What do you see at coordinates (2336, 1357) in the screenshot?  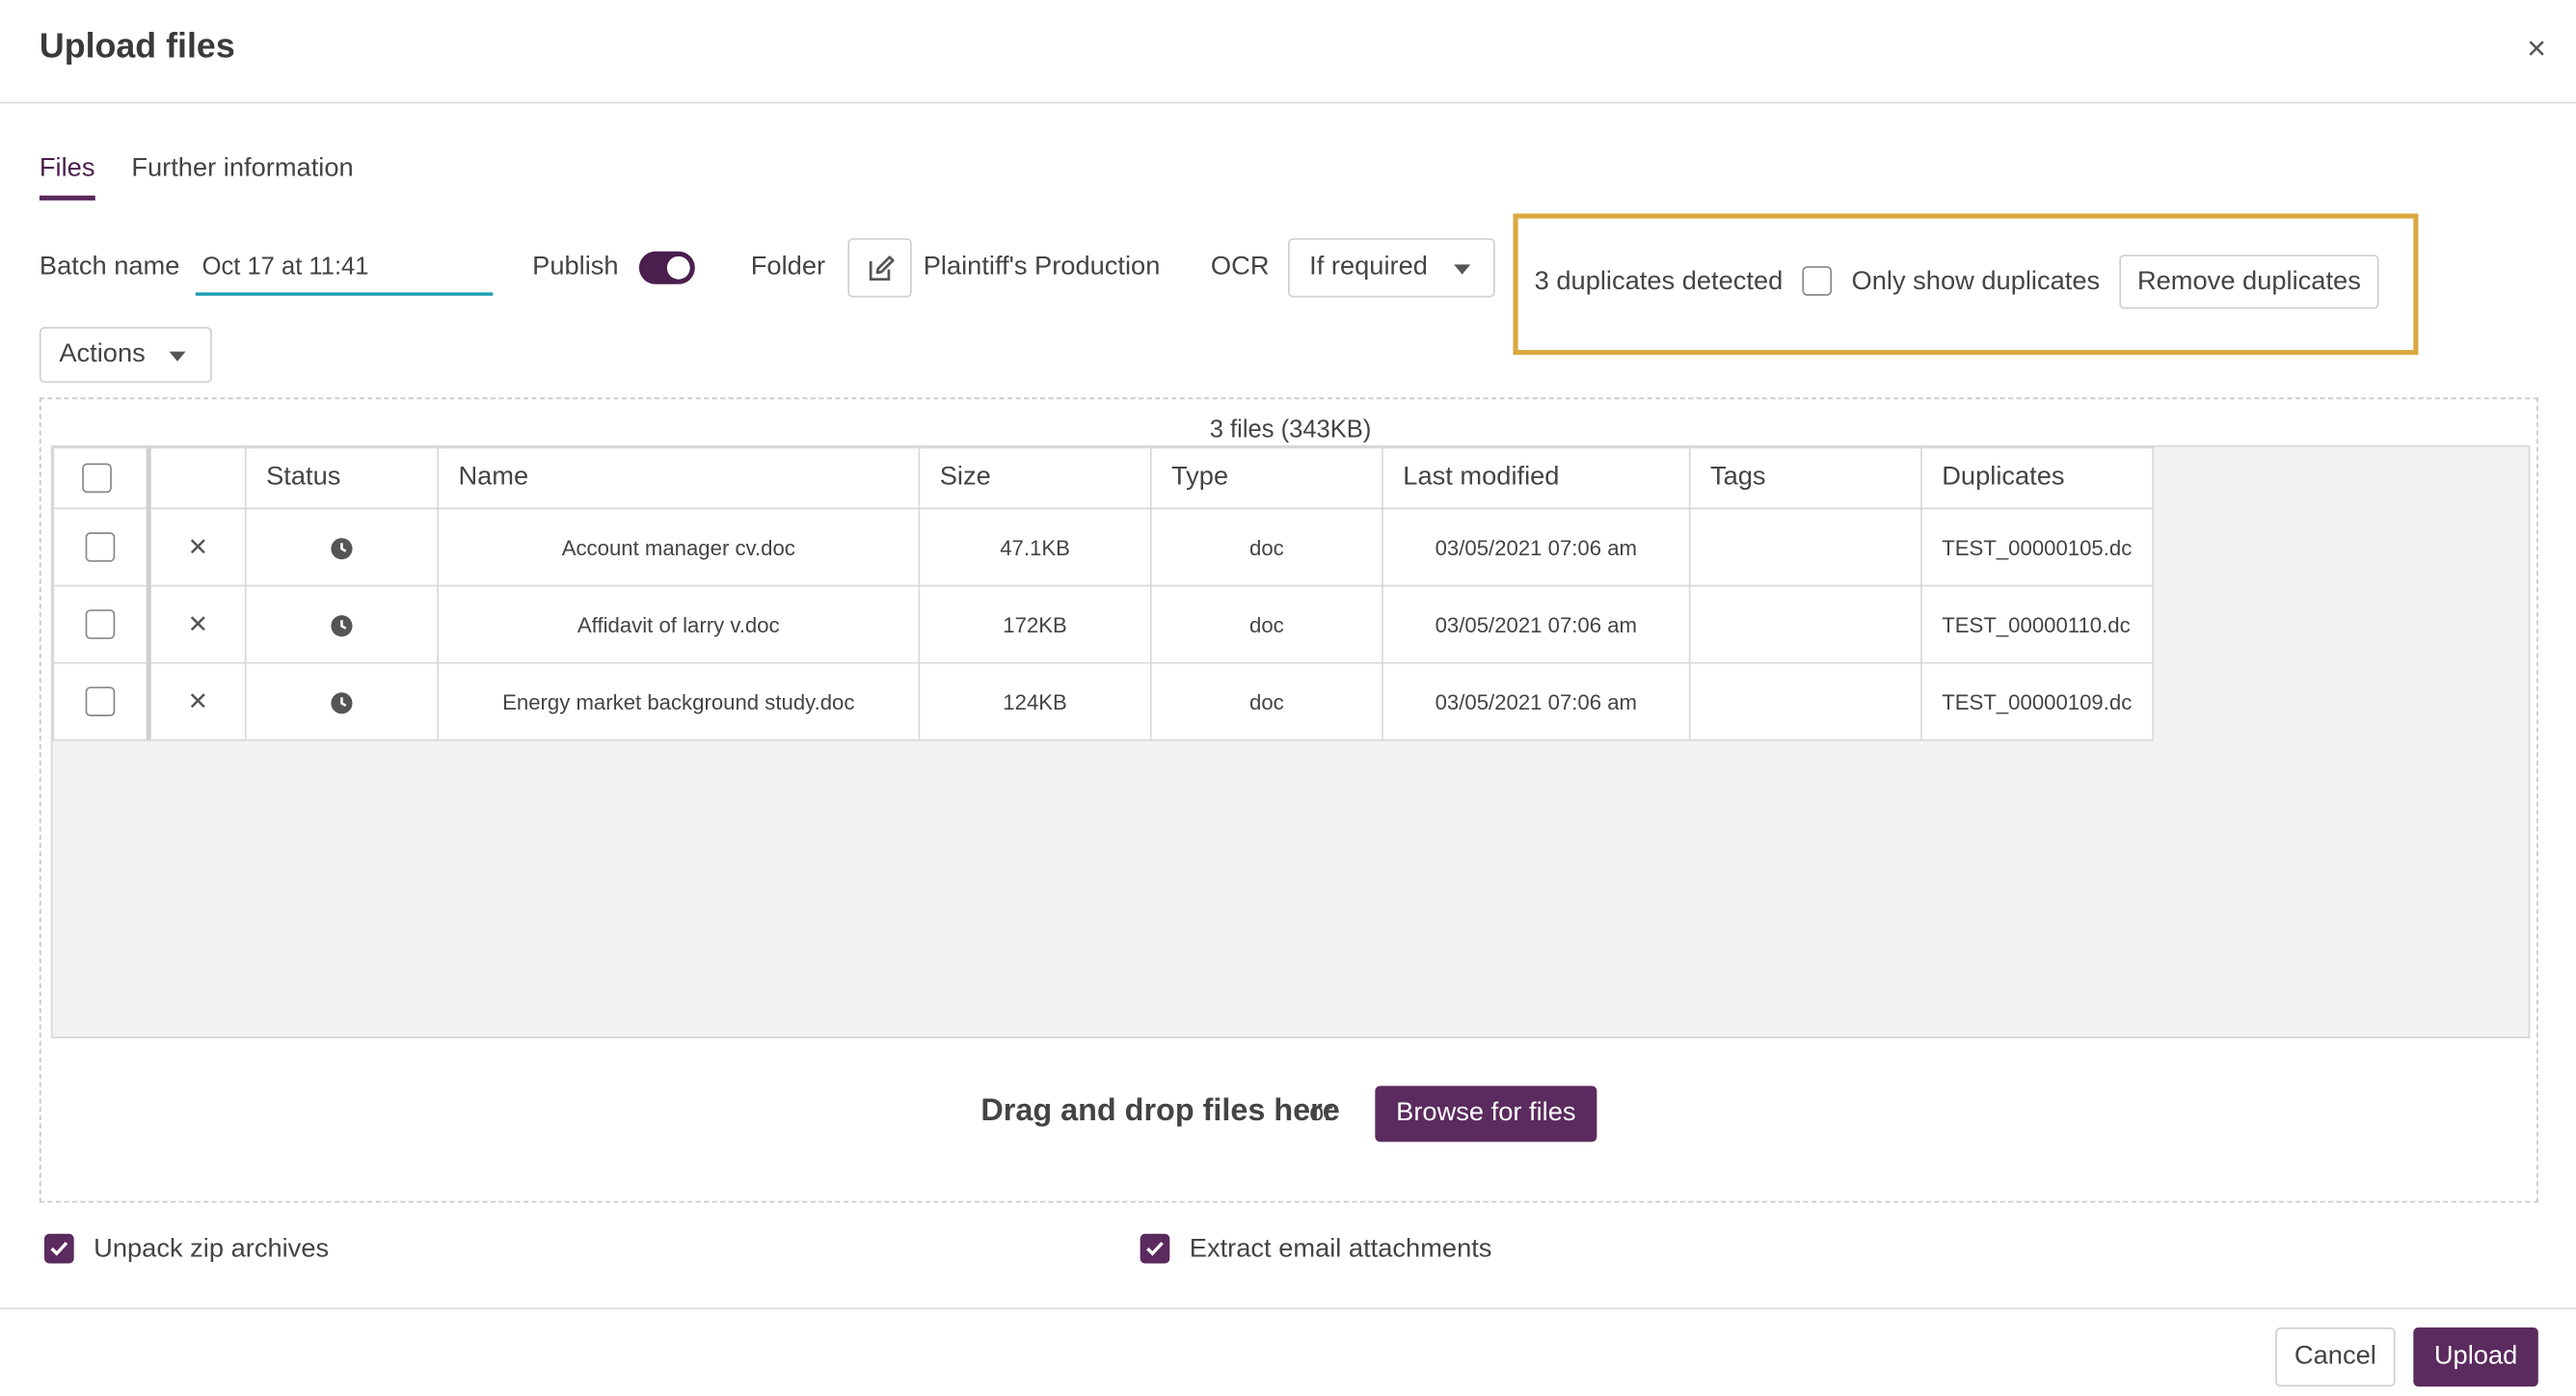 I see `cancel-button: Cancel` at bounding box center [2336, 1357].